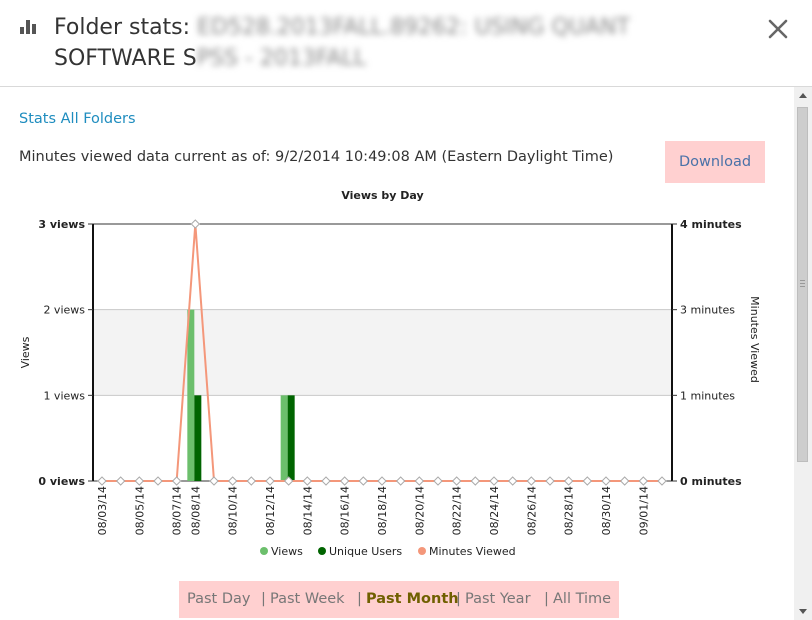 This screenshot has width=812, height=620. Describe the element at coordinates (233, 510) in the screenshot. I see `x-tick-label: 08/10/14` at that location.